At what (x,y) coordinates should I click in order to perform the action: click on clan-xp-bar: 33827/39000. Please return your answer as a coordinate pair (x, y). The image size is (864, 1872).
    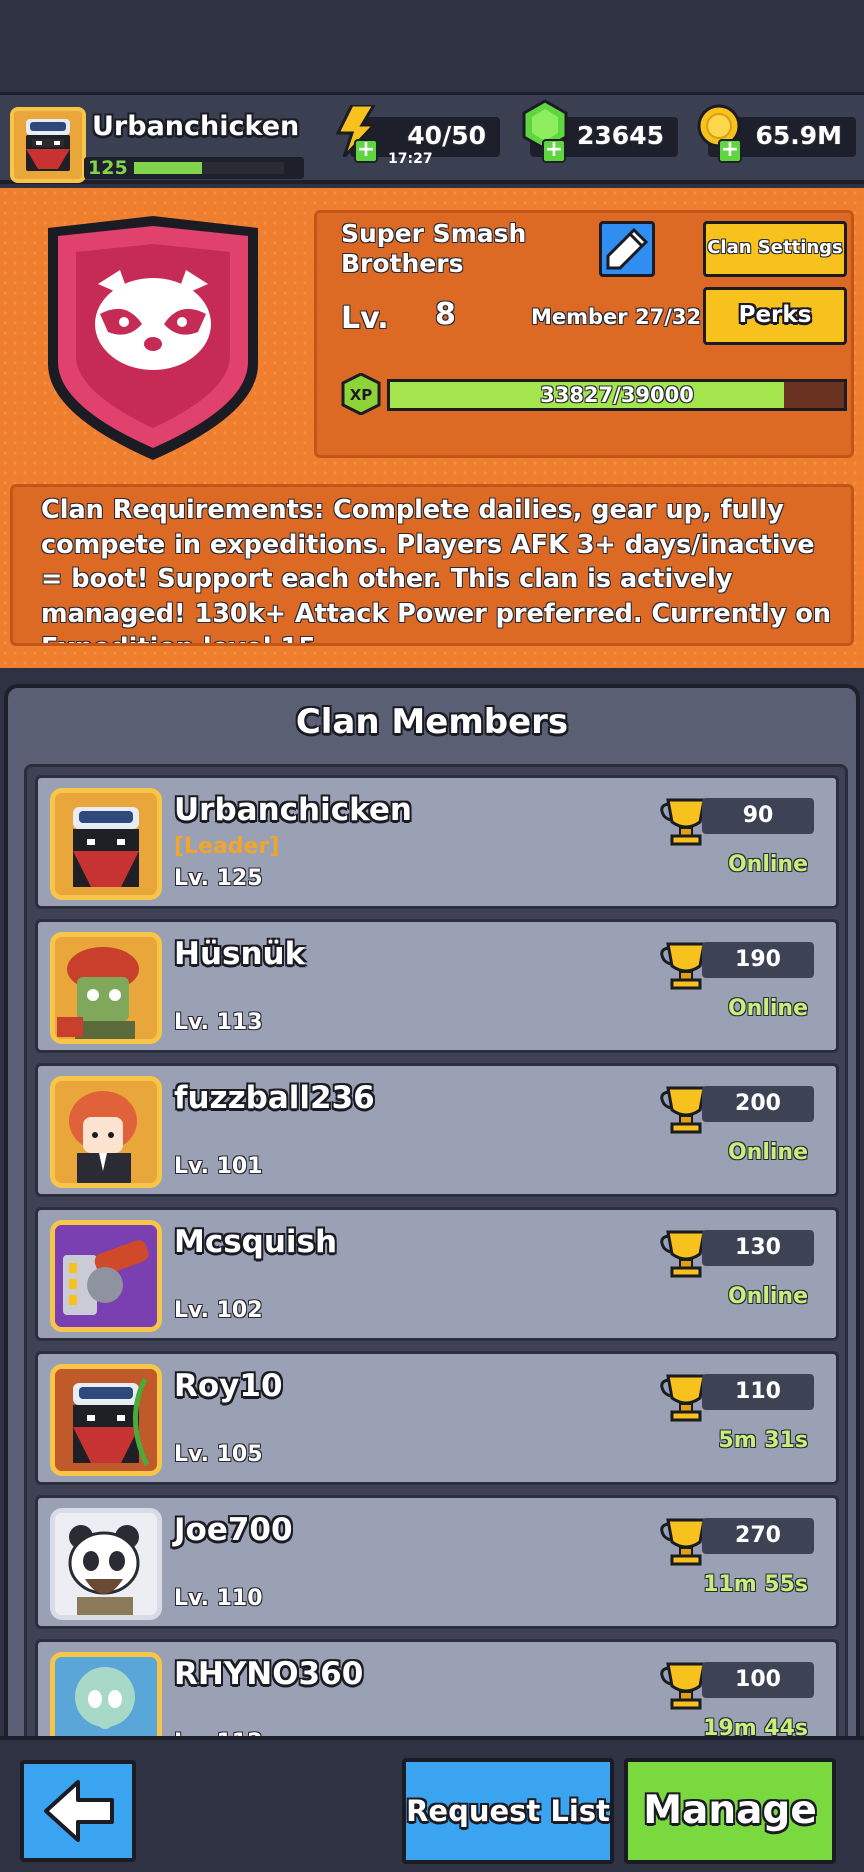
    Looking at the image, I should click on (617, 395).